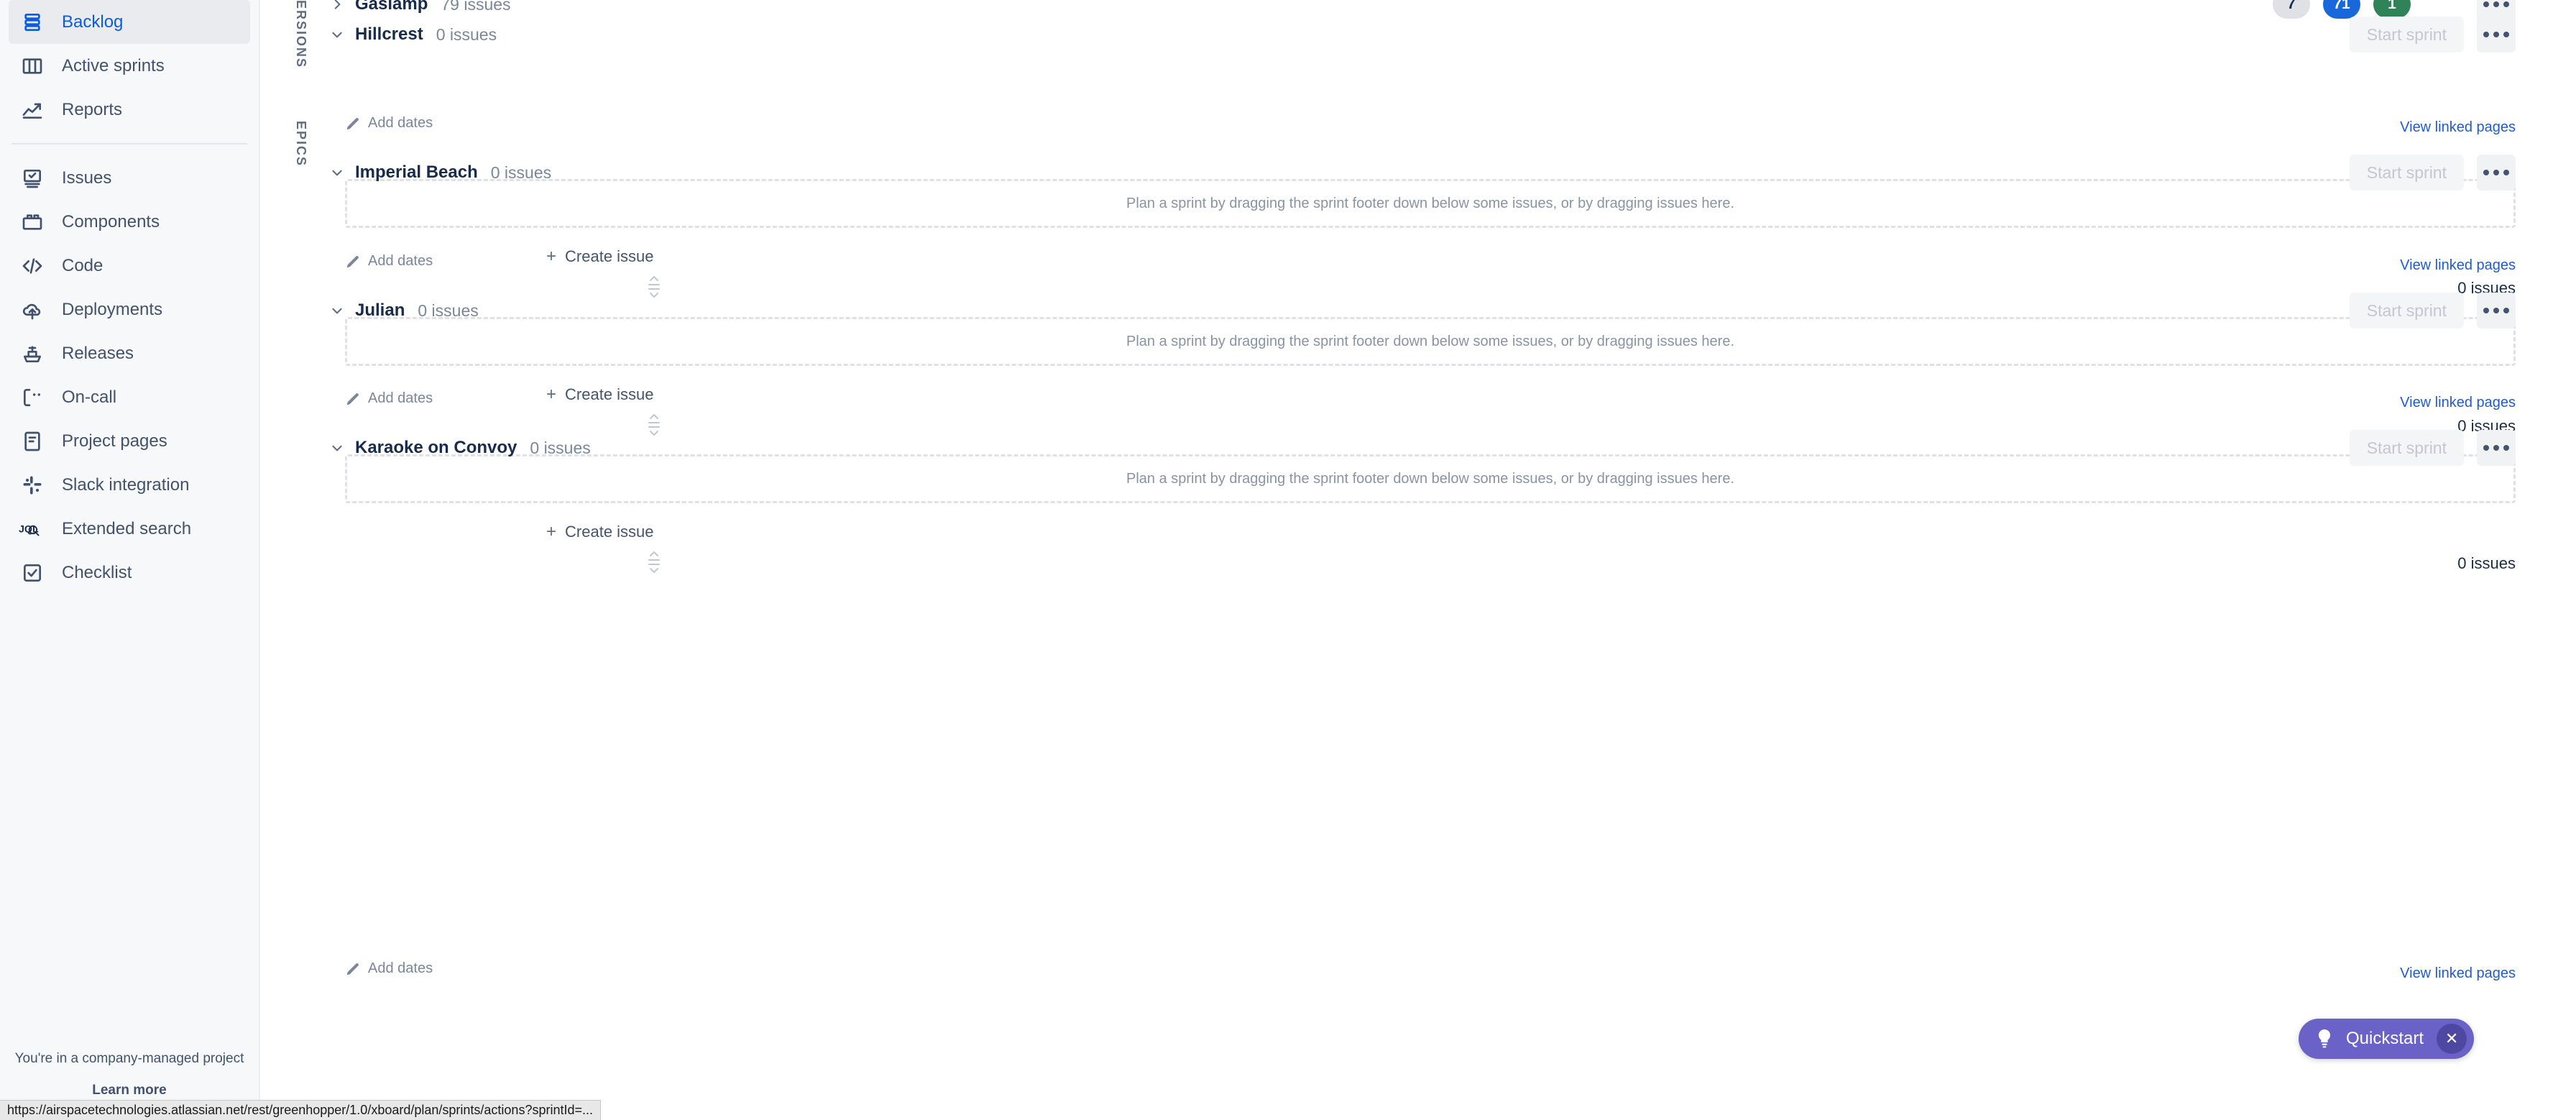 The height and width of the screenshot is (1120, 2576). Describe the element at coordinates (32, 110) in the screenshot. I see `reports-chart-icon` at that location.